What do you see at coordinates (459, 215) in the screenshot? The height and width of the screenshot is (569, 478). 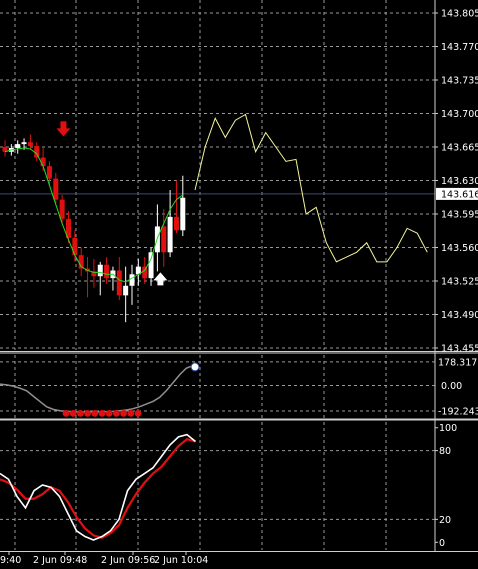 I see `price-tick-label: 143.595` at bounding box center [459, 215].